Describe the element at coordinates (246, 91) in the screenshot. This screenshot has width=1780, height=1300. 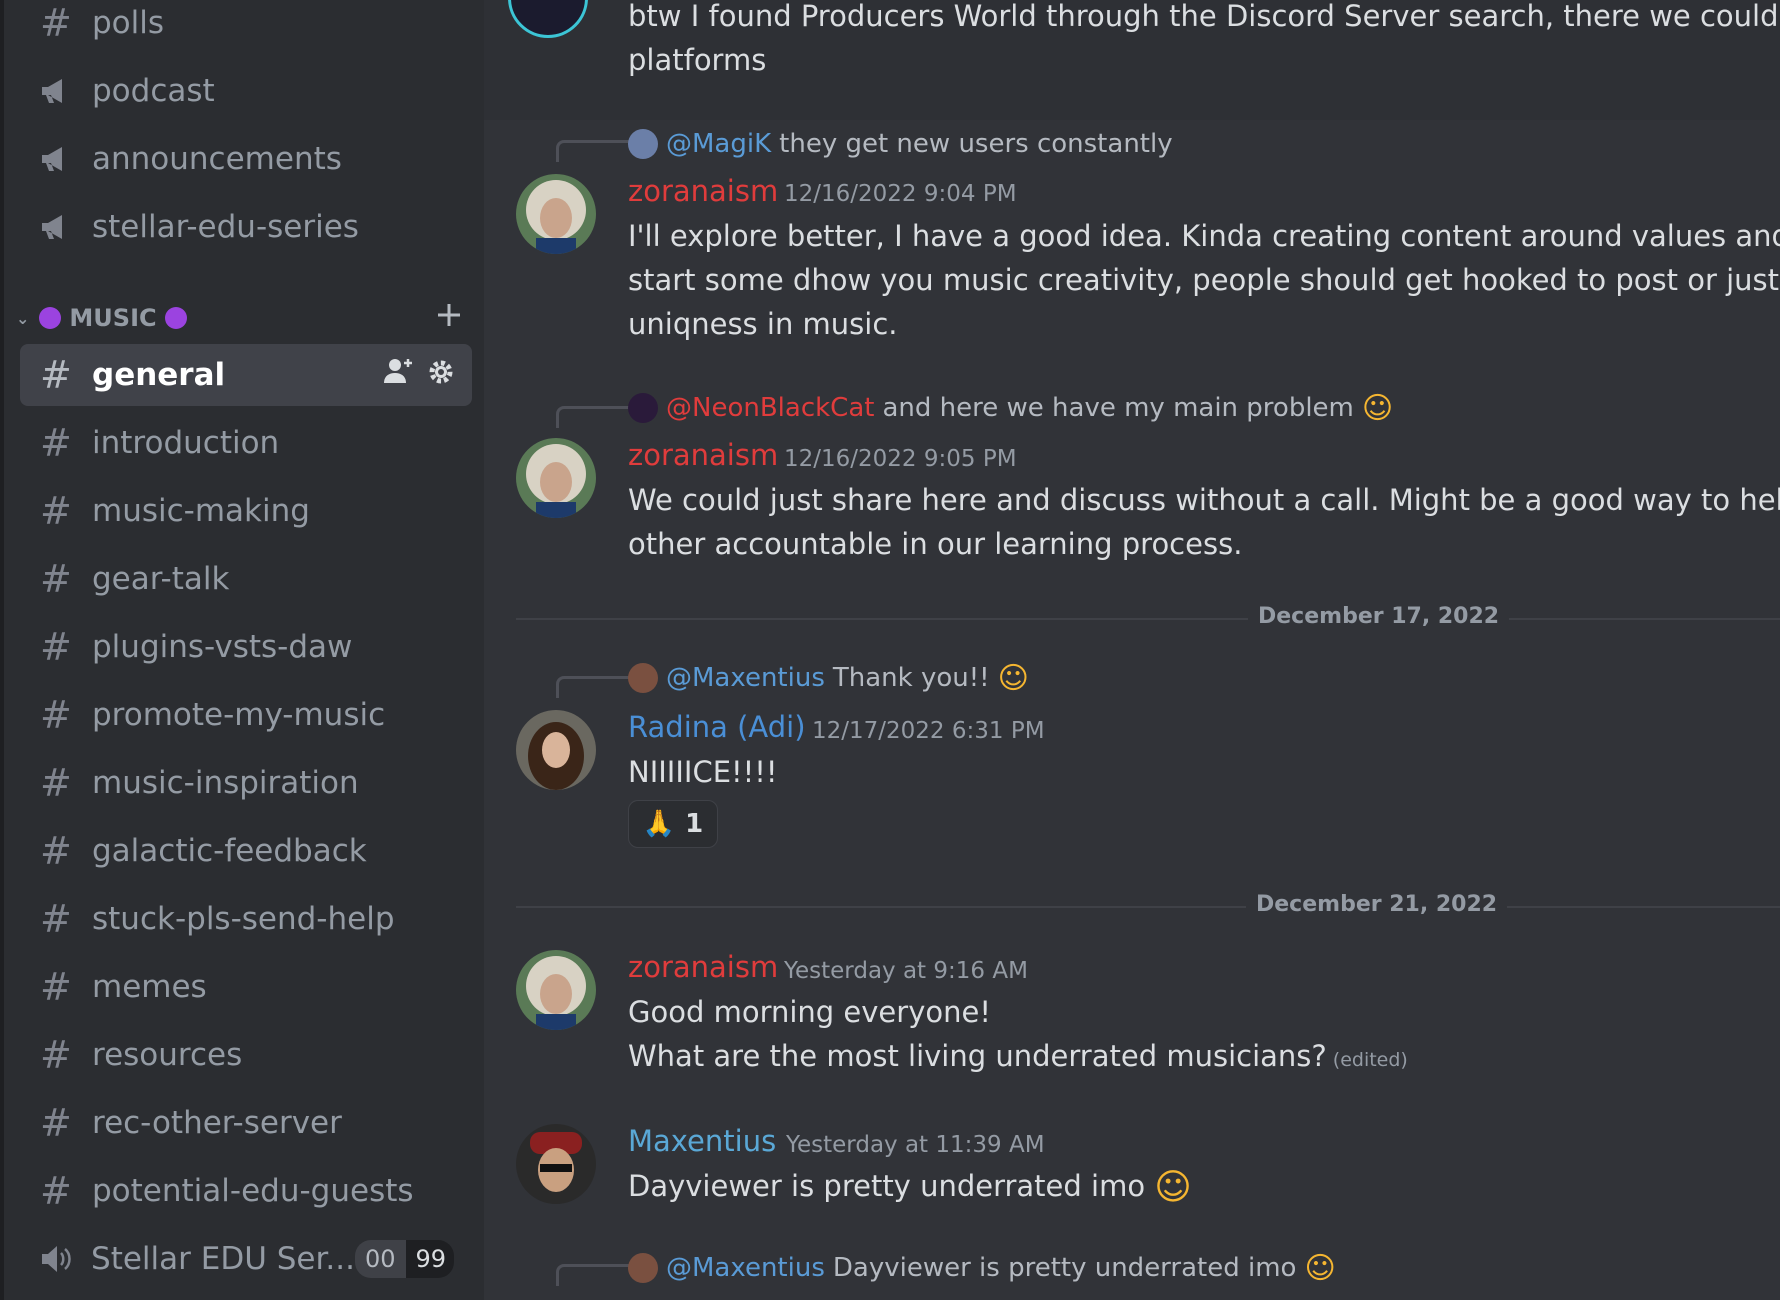
I see `channel-podcast: podcast` at that location.